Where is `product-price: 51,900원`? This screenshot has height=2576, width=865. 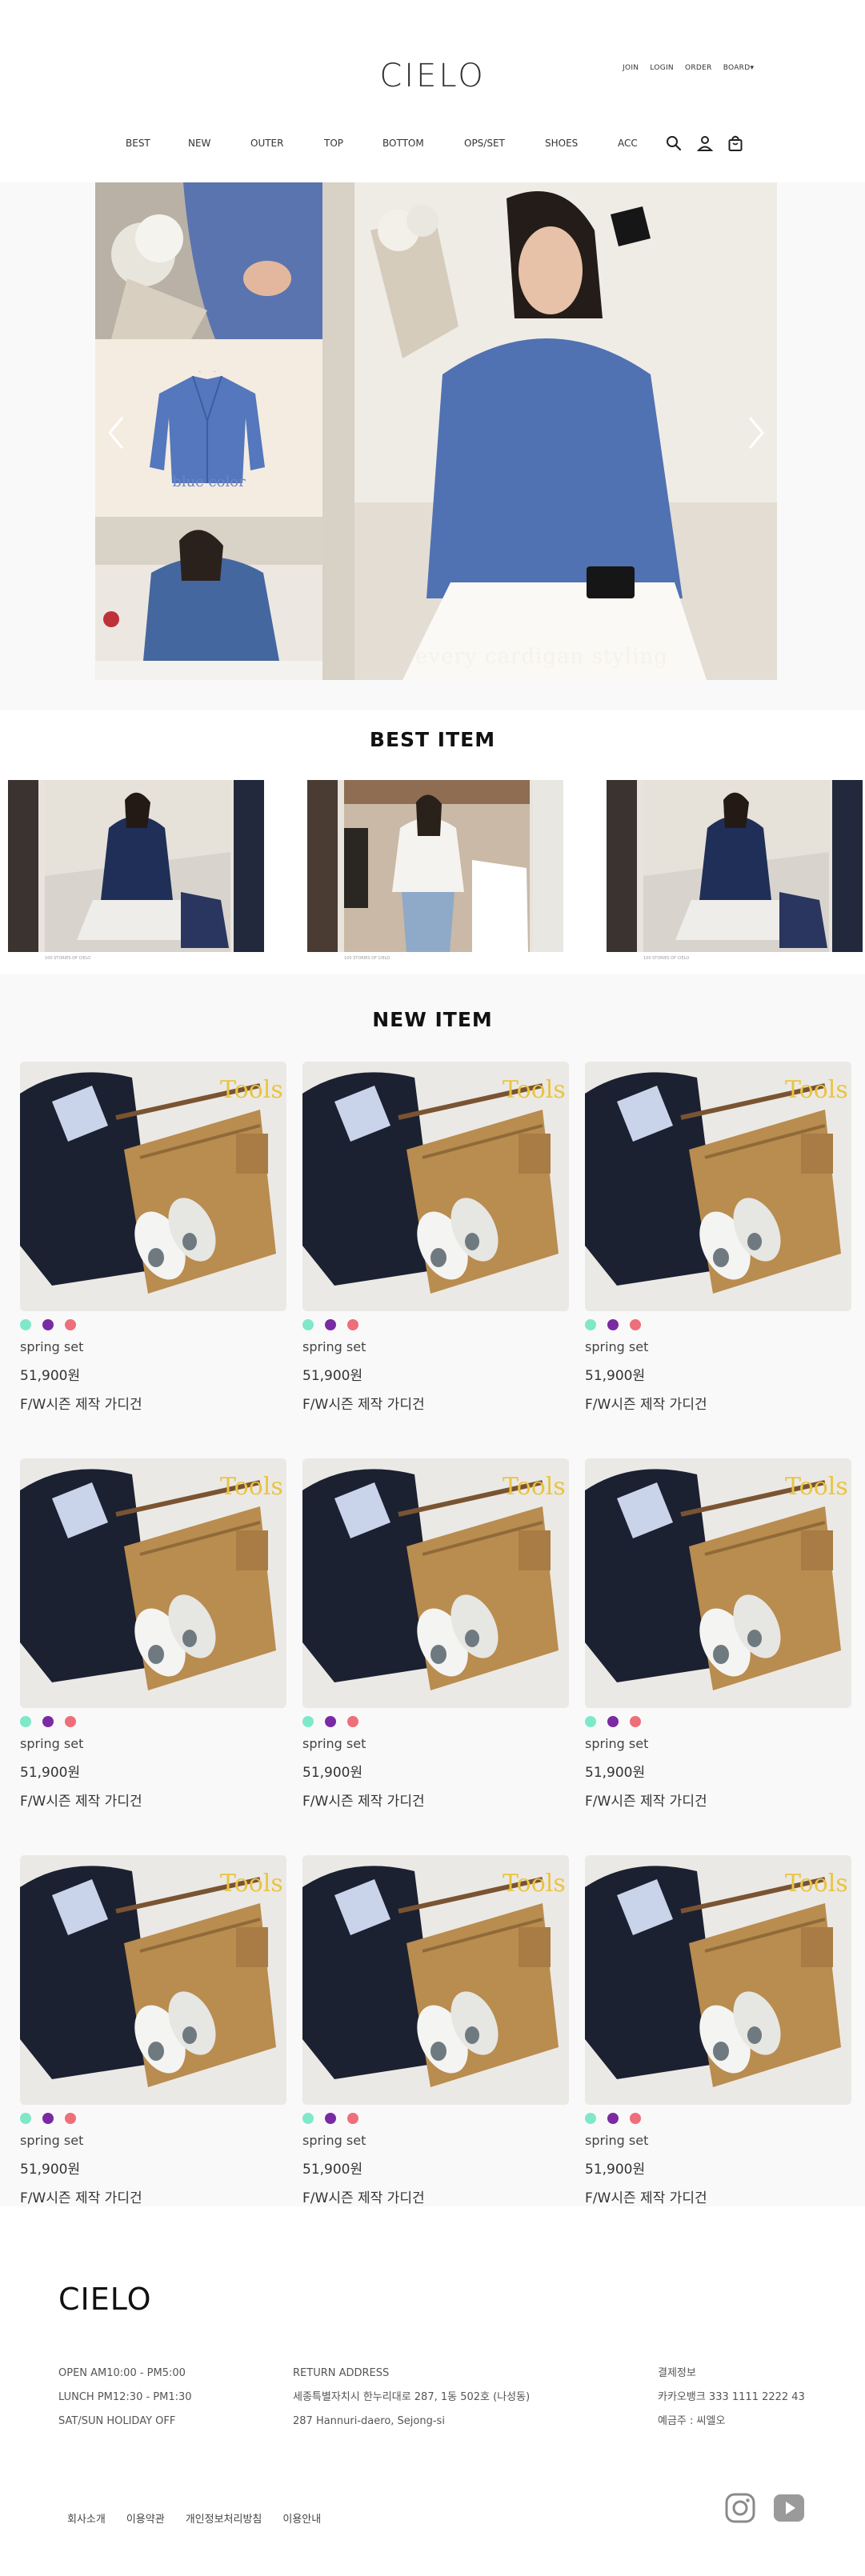 product-price: 51,900원 is located at coordinates (51, 2170).